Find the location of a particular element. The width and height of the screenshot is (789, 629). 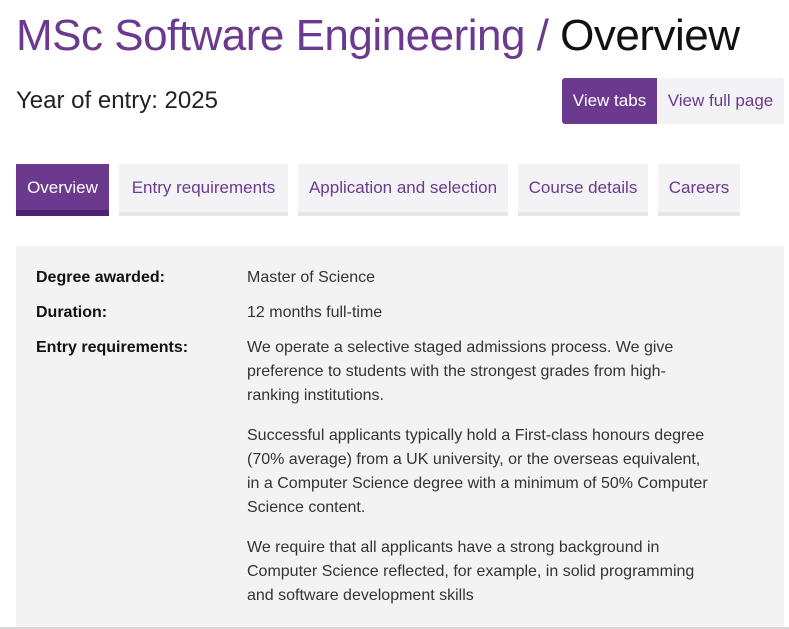

view-toggle: View tabs View full page is located at coordinates (673, 101).